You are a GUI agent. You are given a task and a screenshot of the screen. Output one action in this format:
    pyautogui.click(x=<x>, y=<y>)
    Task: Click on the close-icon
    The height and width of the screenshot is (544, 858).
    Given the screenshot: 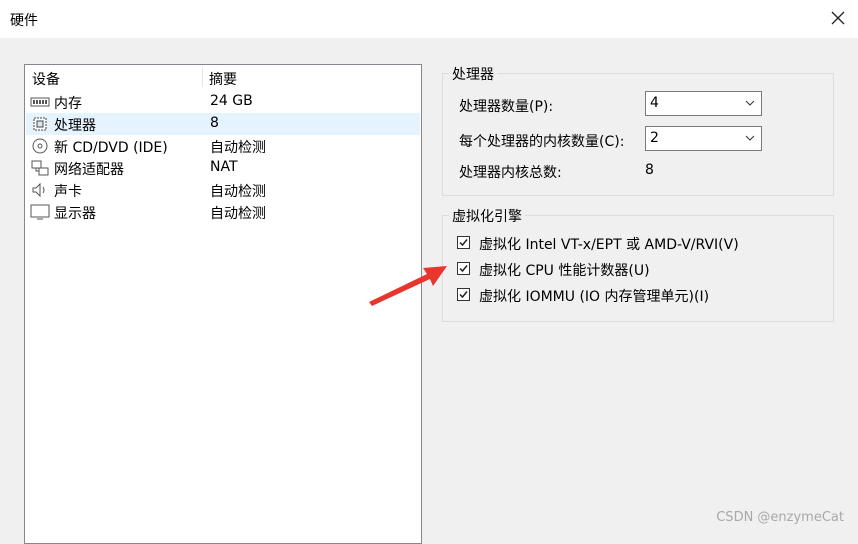 What is the action you would take?
    pyautogui.click(x=838, y=18)
    